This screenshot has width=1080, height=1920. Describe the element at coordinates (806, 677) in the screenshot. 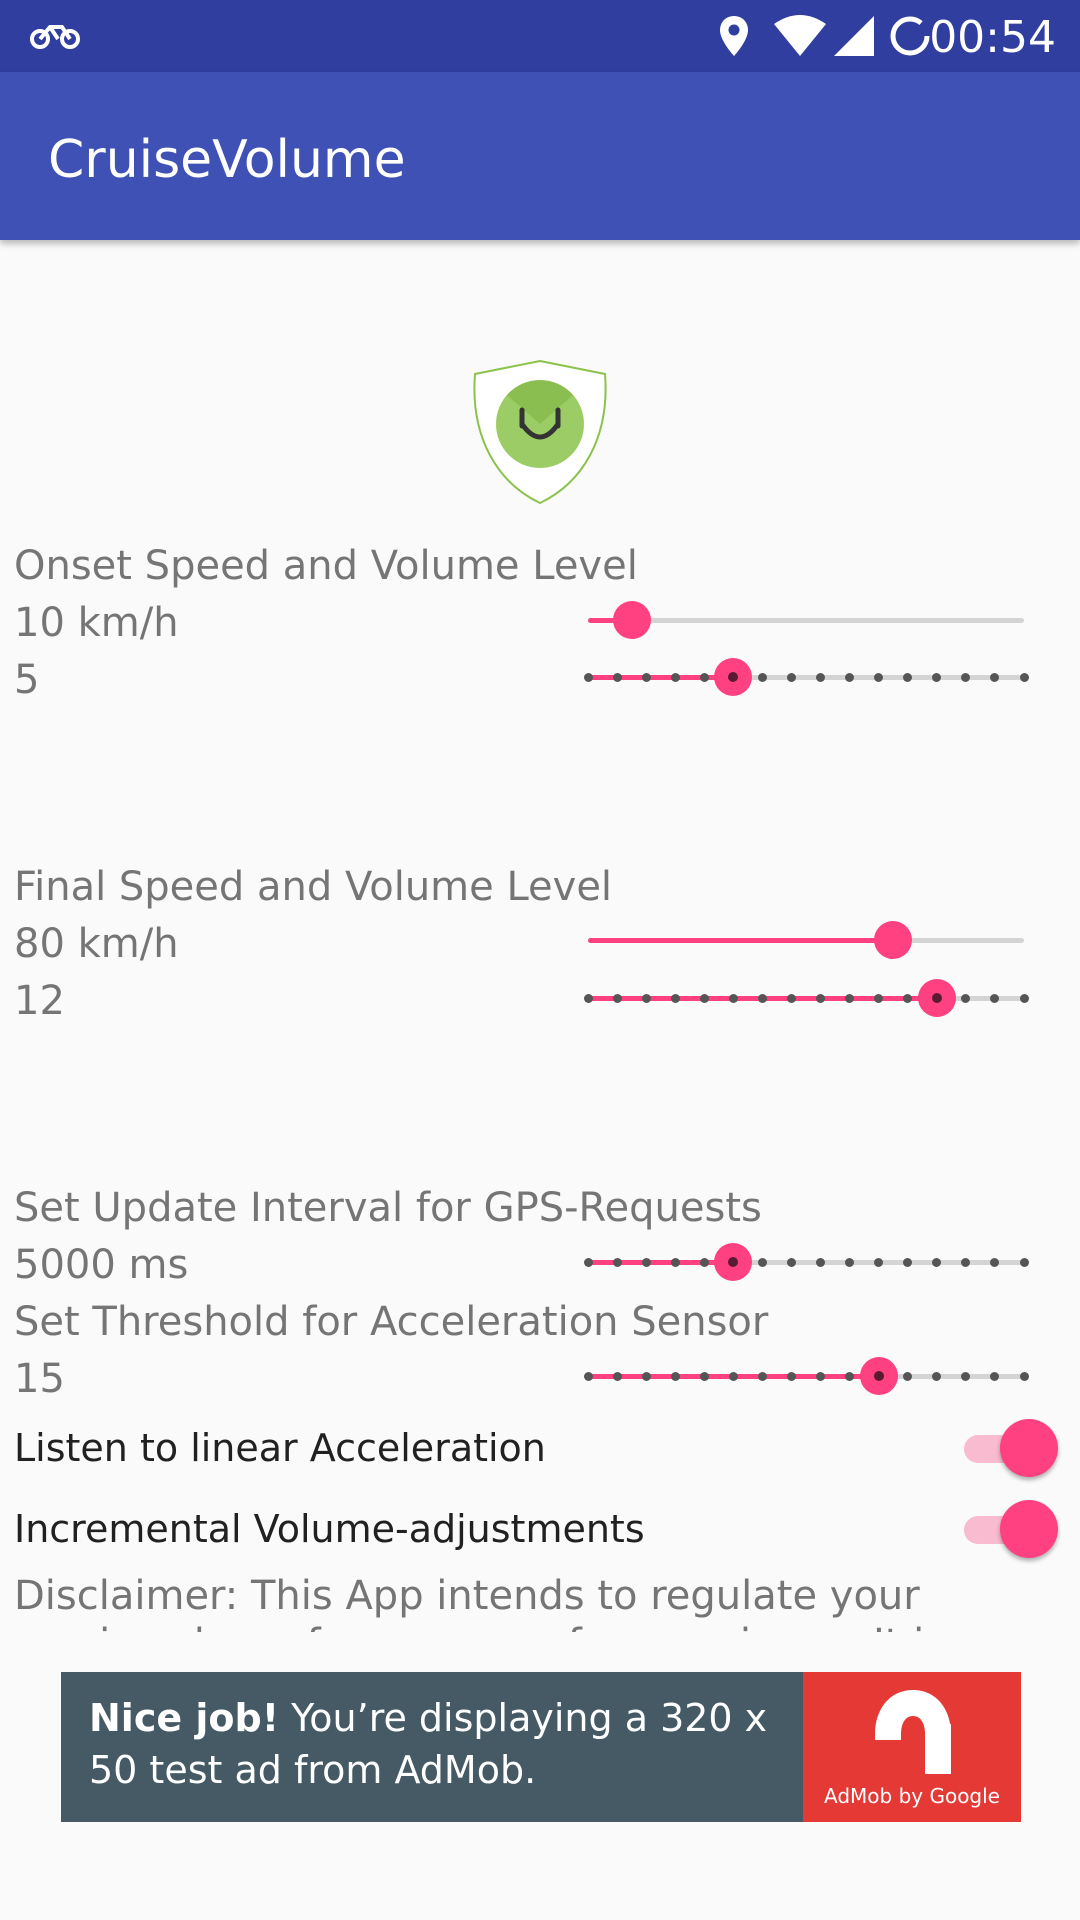

I see `onset-volume-slider` at that location.